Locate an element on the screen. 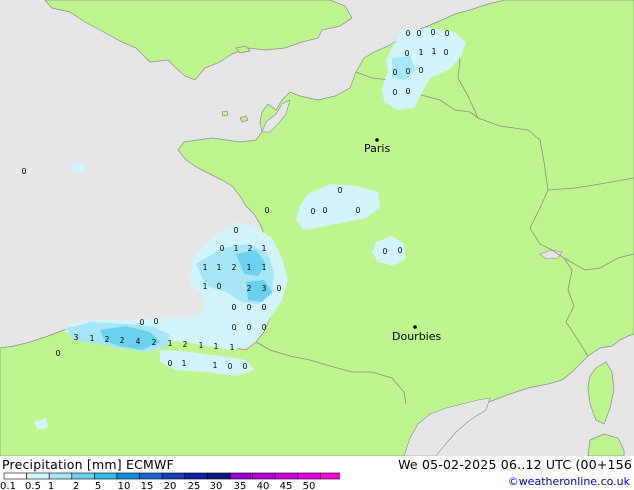  city-marker-dourbies is located at coordinates (415, 327).